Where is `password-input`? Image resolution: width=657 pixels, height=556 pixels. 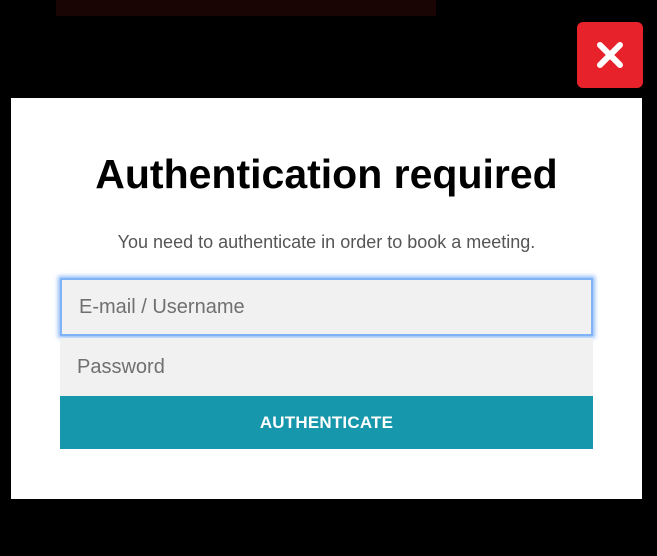
password-input is located at coordinates (326, 367).